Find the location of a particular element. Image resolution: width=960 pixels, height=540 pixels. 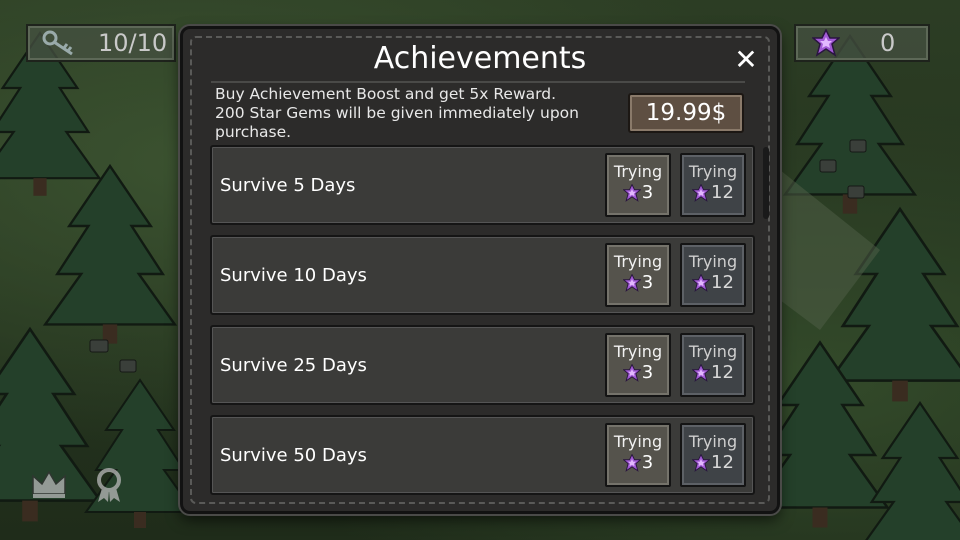

keys-value: 10/10 is located at coordinates (133, 43).